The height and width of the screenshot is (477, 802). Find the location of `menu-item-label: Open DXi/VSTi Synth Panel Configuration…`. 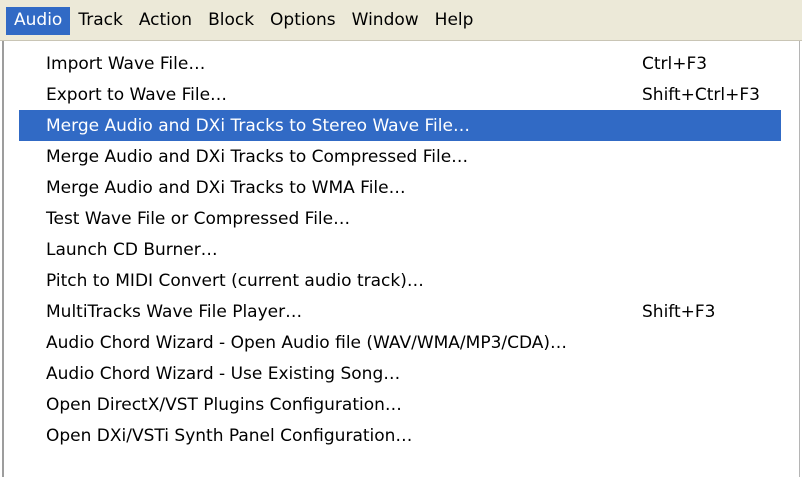

menu-item-label: Open DXi/VSTi Synth Panel Configuration… is located at coordinates (229, 435).